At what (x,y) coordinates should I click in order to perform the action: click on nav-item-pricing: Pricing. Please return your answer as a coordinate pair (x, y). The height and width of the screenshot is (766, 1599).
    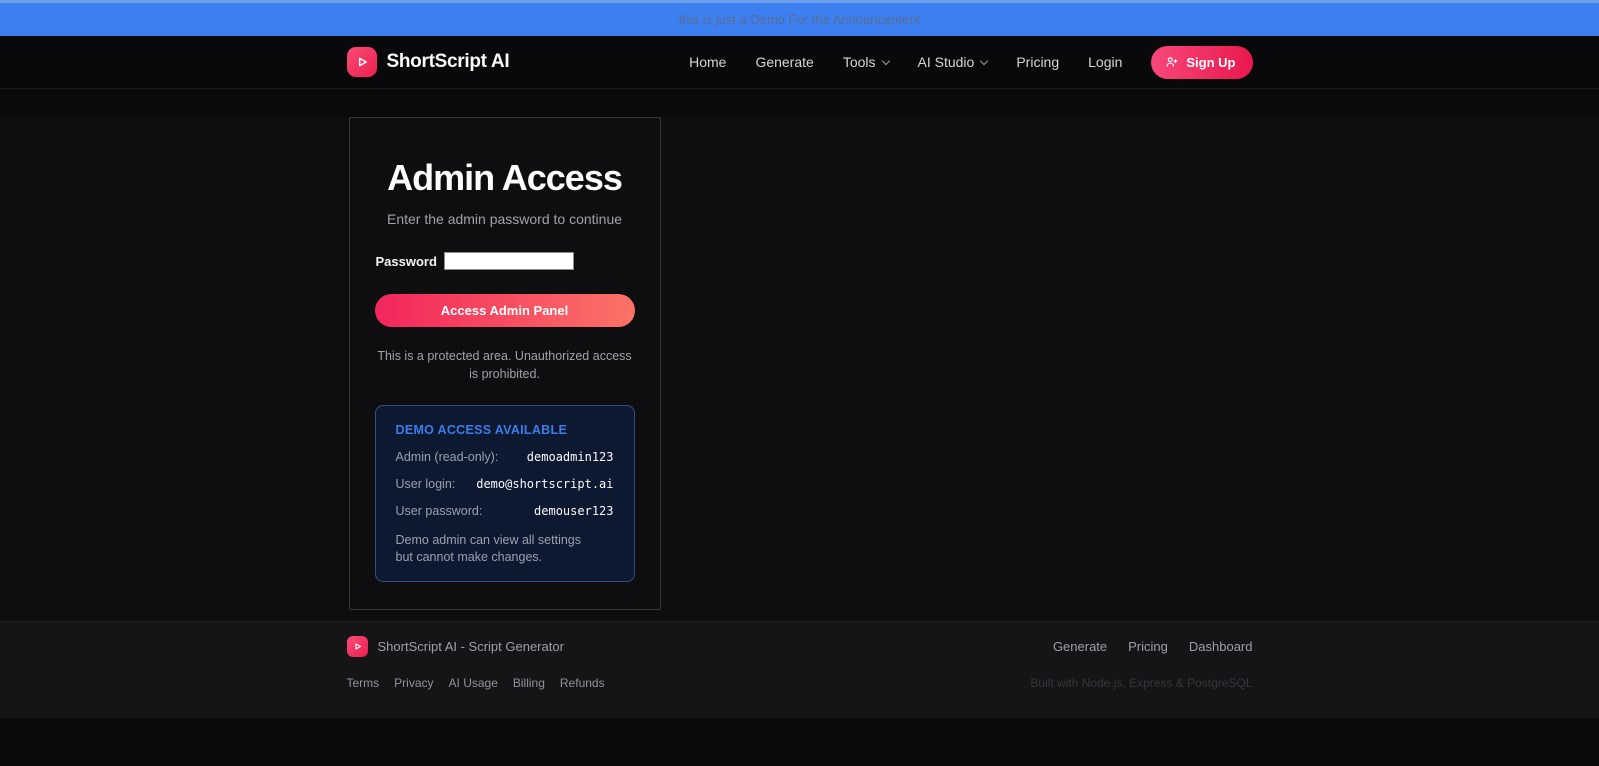
    Looking at the image, I should click on (1037, 62).